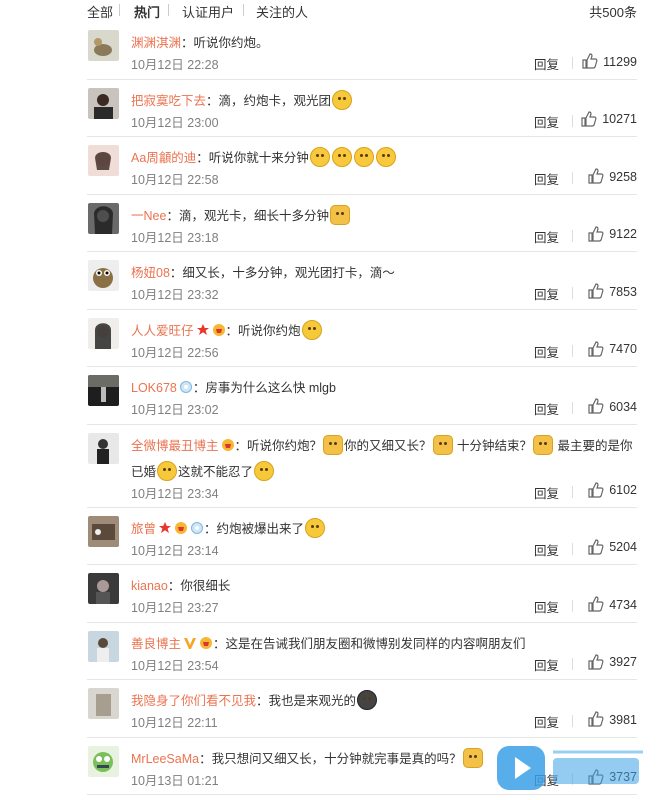  What do you see at coordinates (329, 109) in the screenshot?
I see `comment-item: 把寂寞吃下去：滴，约炮卡，观光团 10月12日 23:00 回复 10271` at bounding box center [329, 109].